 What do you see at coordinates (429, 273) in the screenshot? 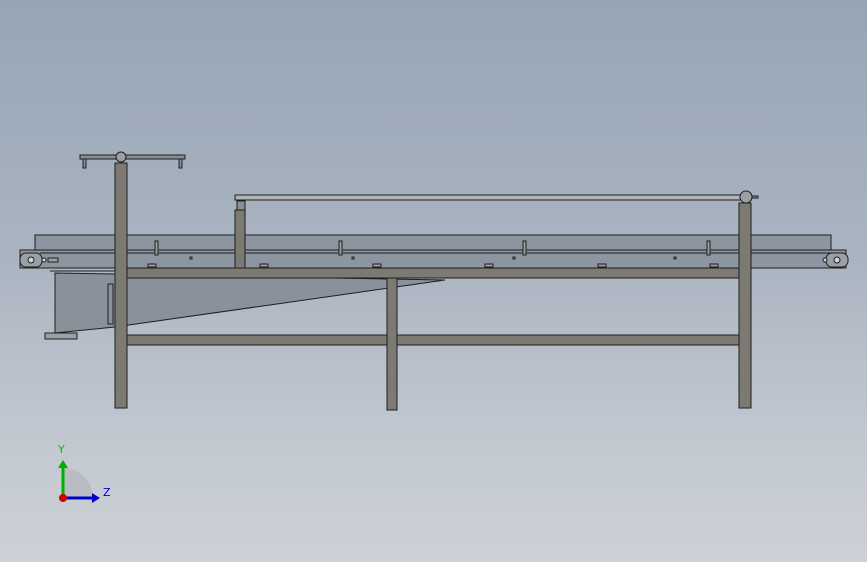
I see `upper-frame-rail` at bounding box center [429, 273].